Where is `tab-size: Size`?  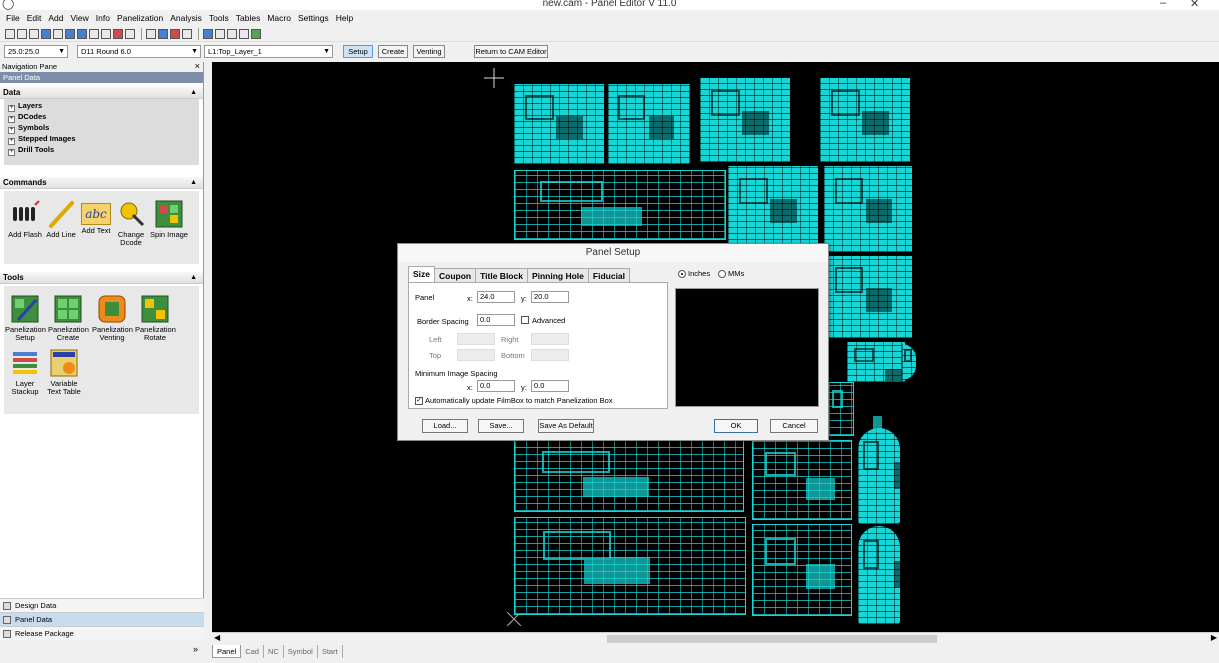
tab-size: Size is located at coordinates (422, 274).